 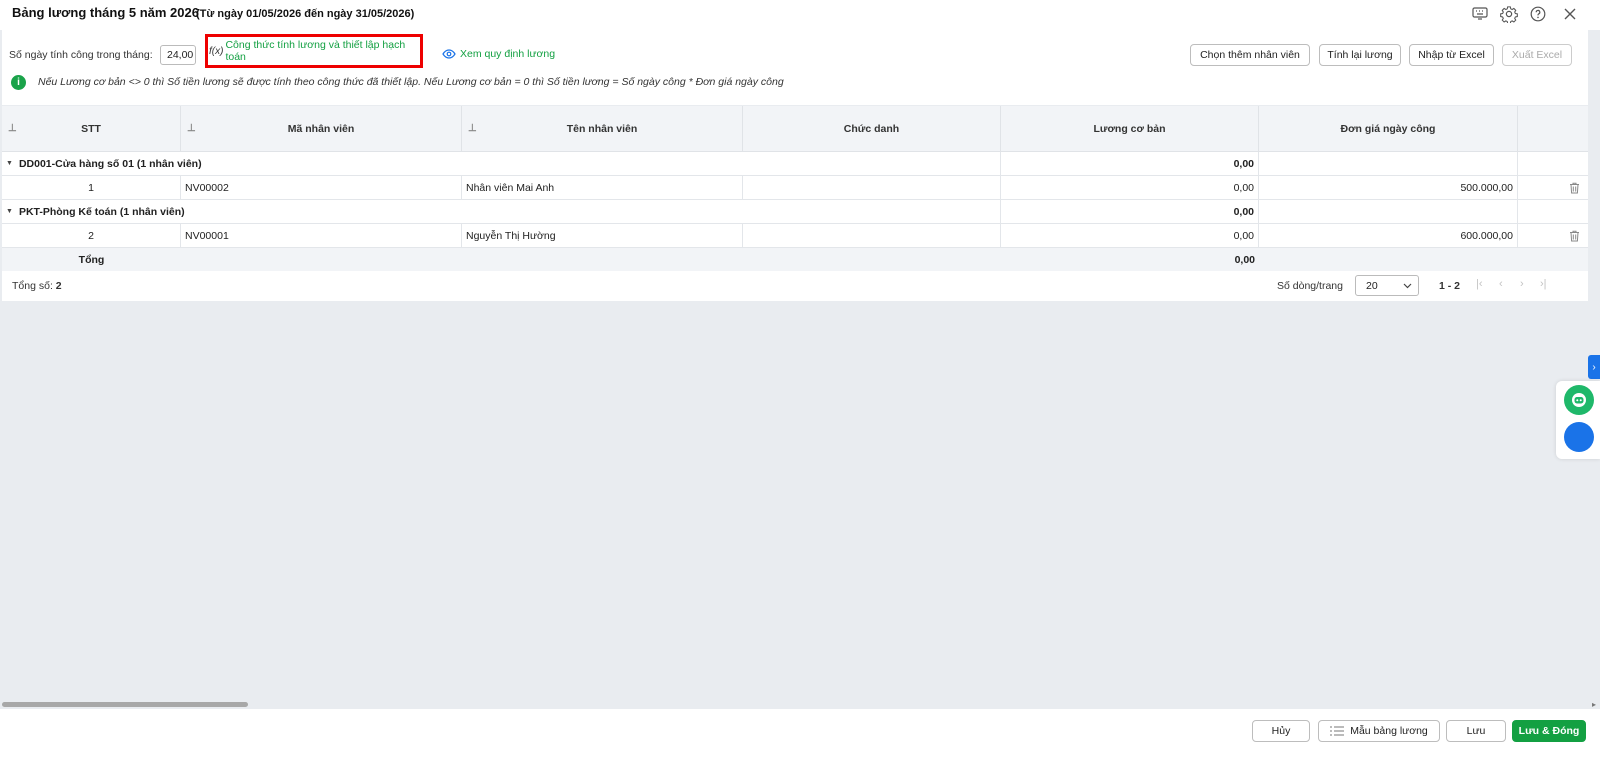 What do you see at coordinates (795, 212) in the screenshot?
I see `group-row: ▼ PKT-Phòng Kế toán (1 nhân viên) 0,00` at bounding box center [795, 212].